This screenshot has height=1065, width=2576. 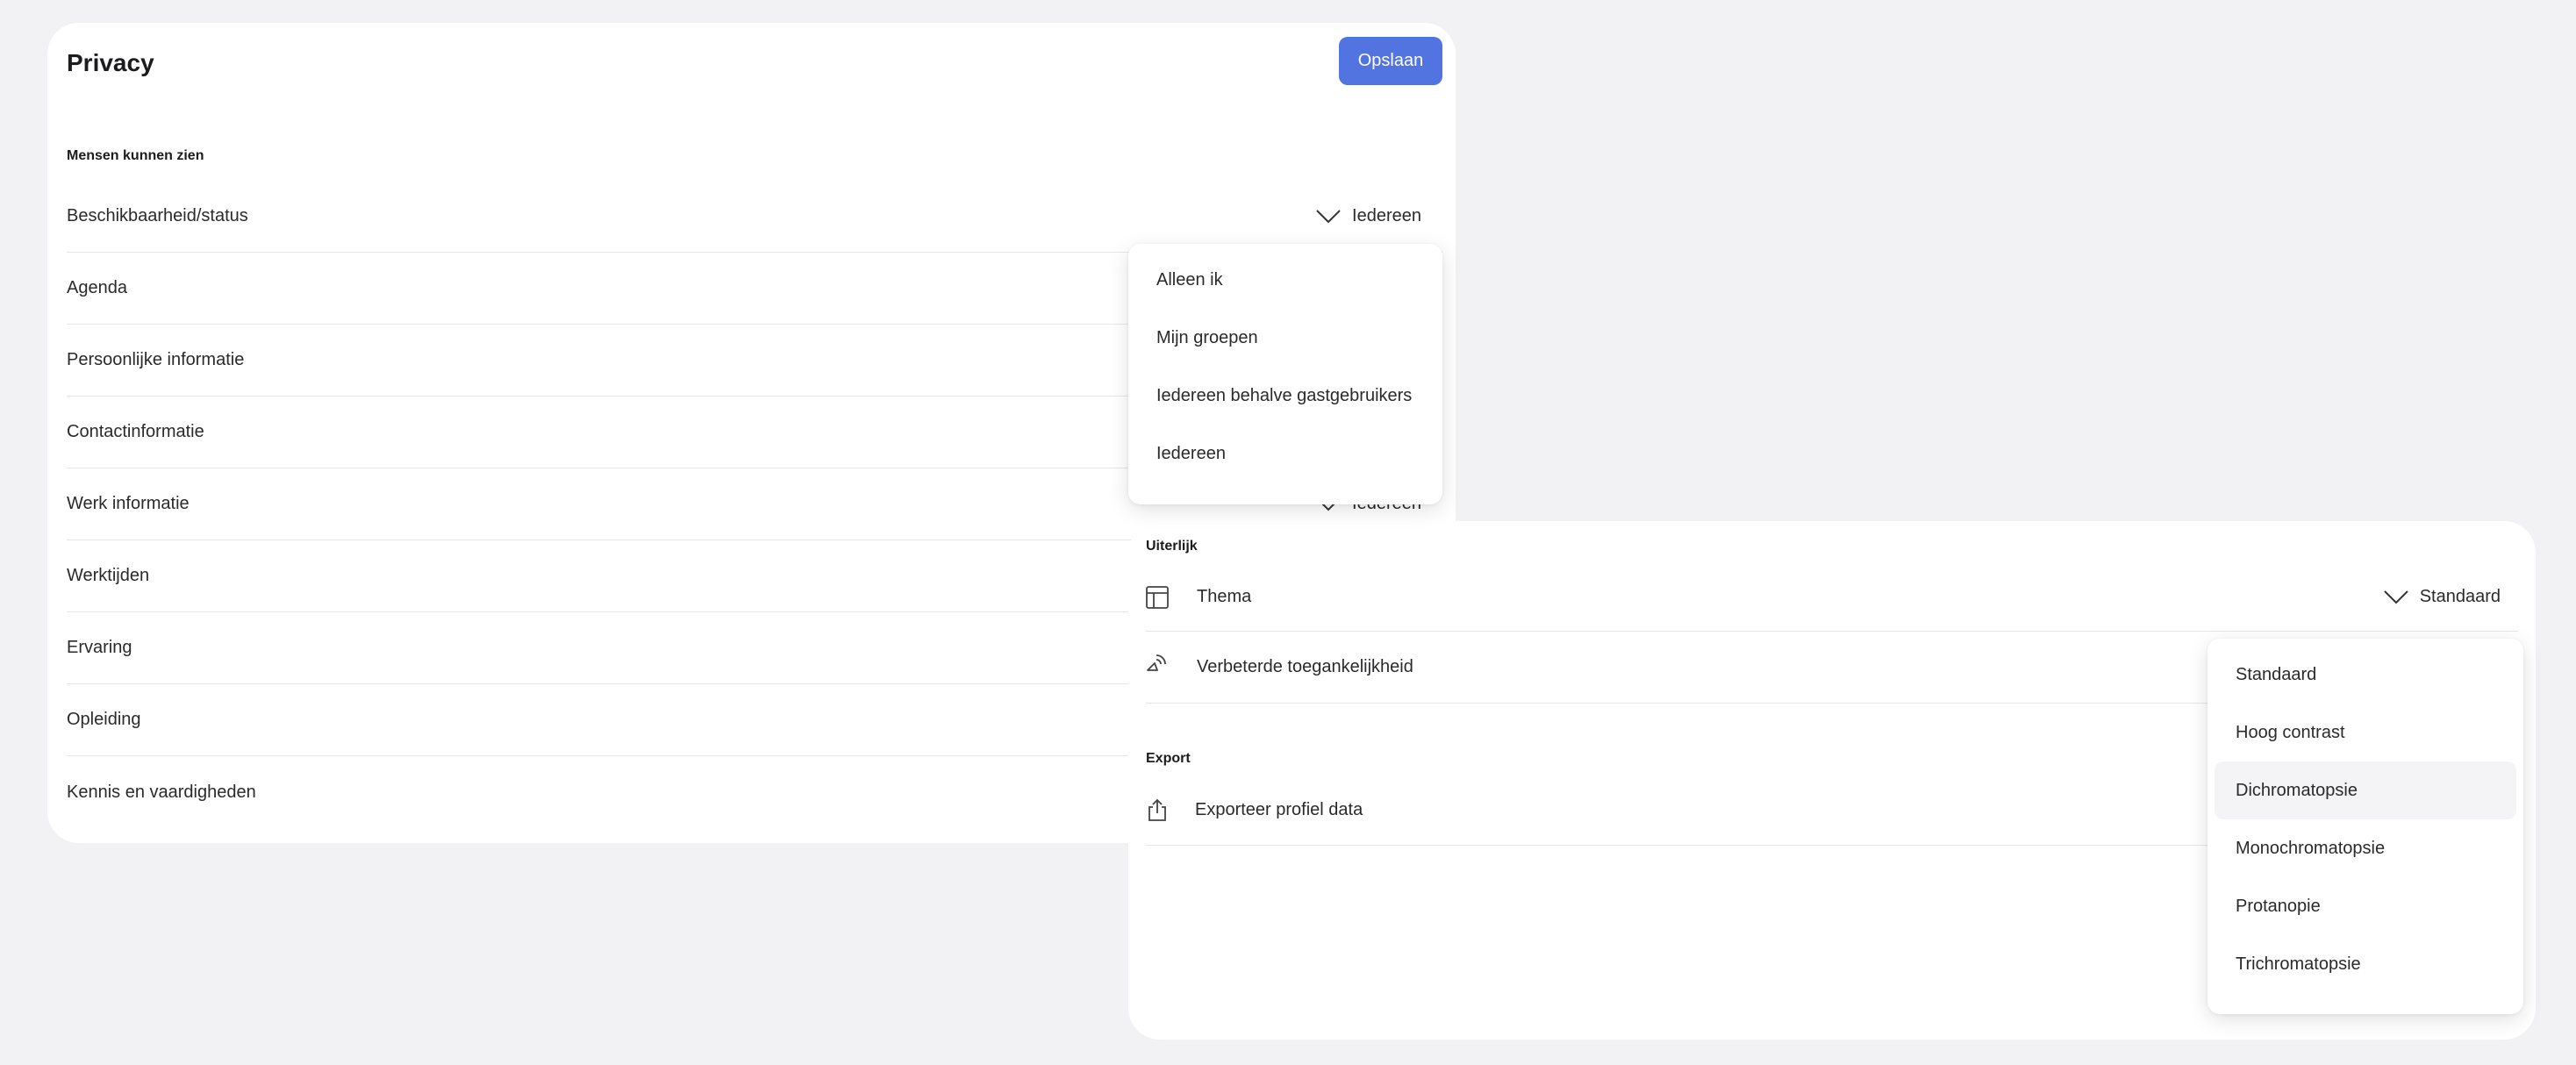 I want to click on row-label: Thema, so click(x=1224, y=596).